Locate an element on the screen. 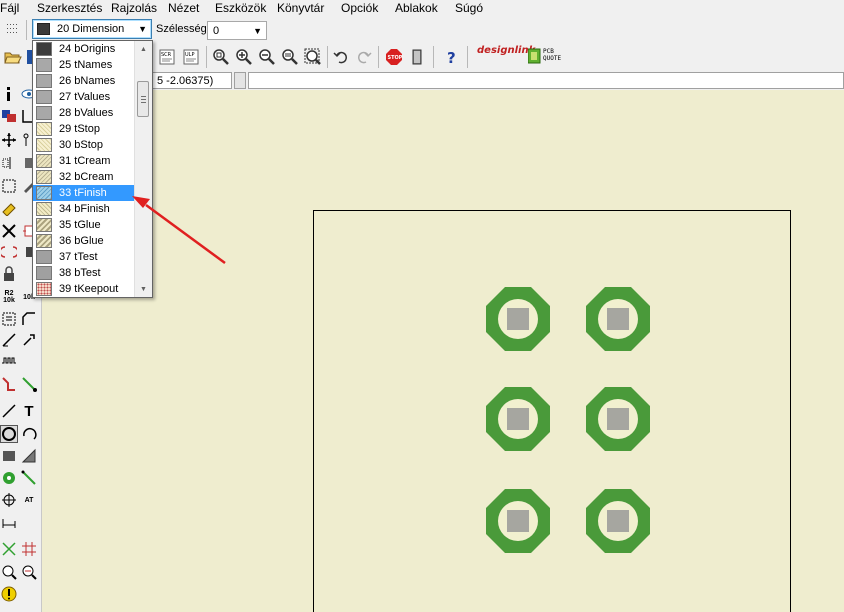  zoom-redraw-icon is located at coordinates (290, 57).